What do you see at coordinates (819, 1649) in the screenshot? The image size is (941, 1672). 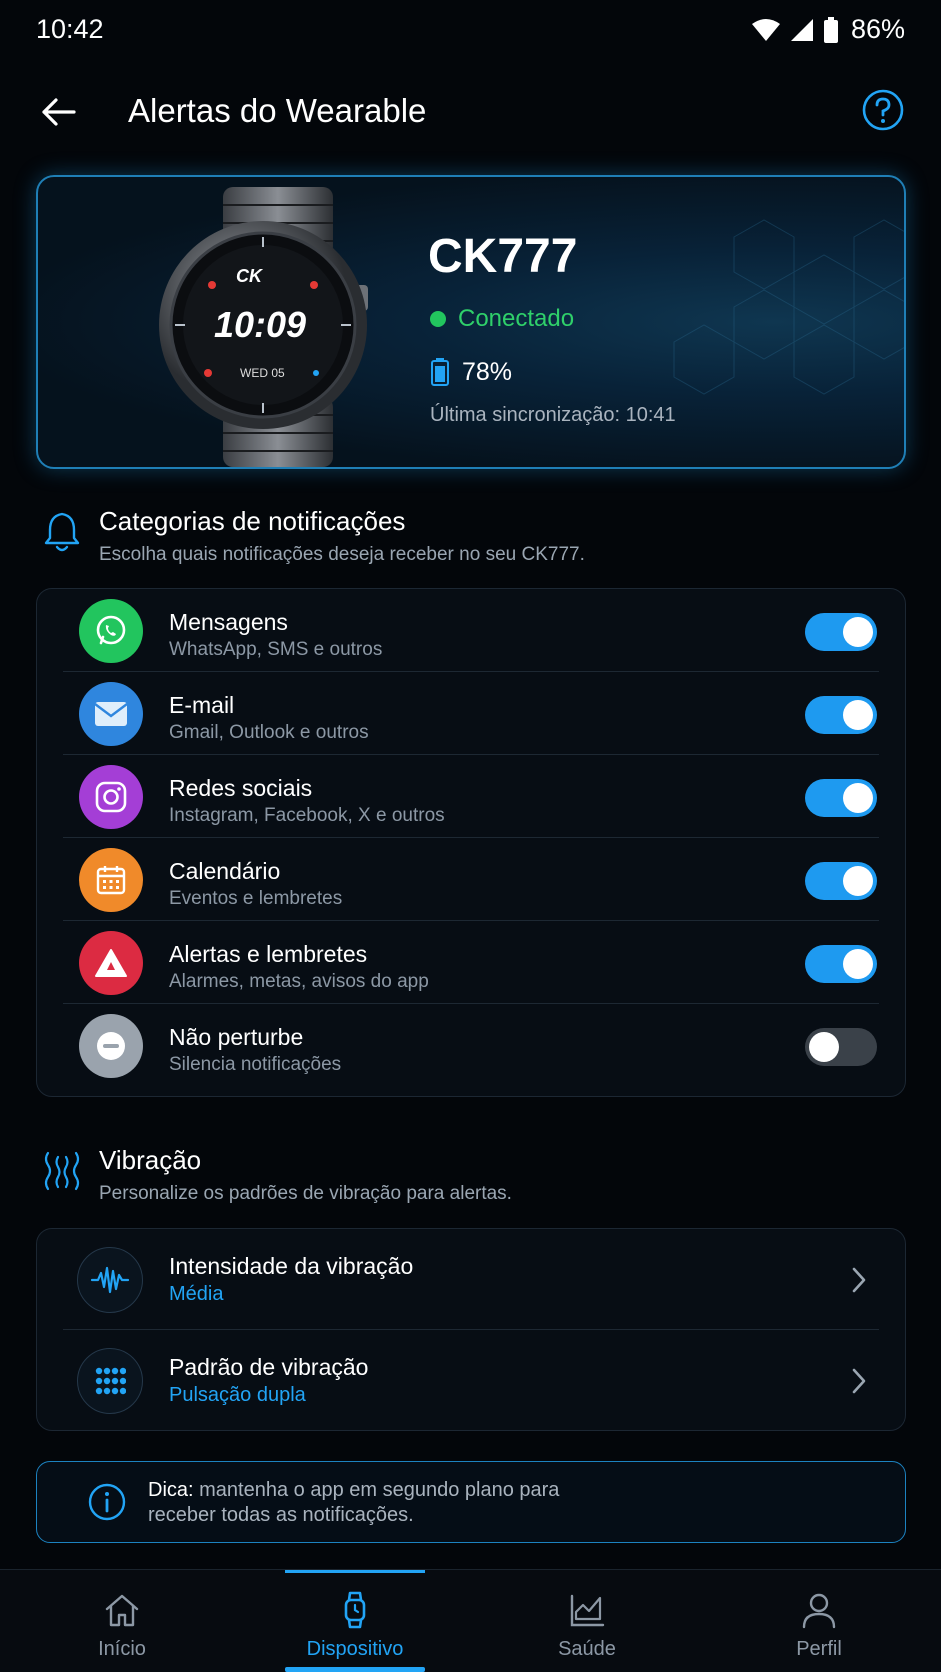 I see `nav-label: Perfil` at bounding box center [819, 1649].